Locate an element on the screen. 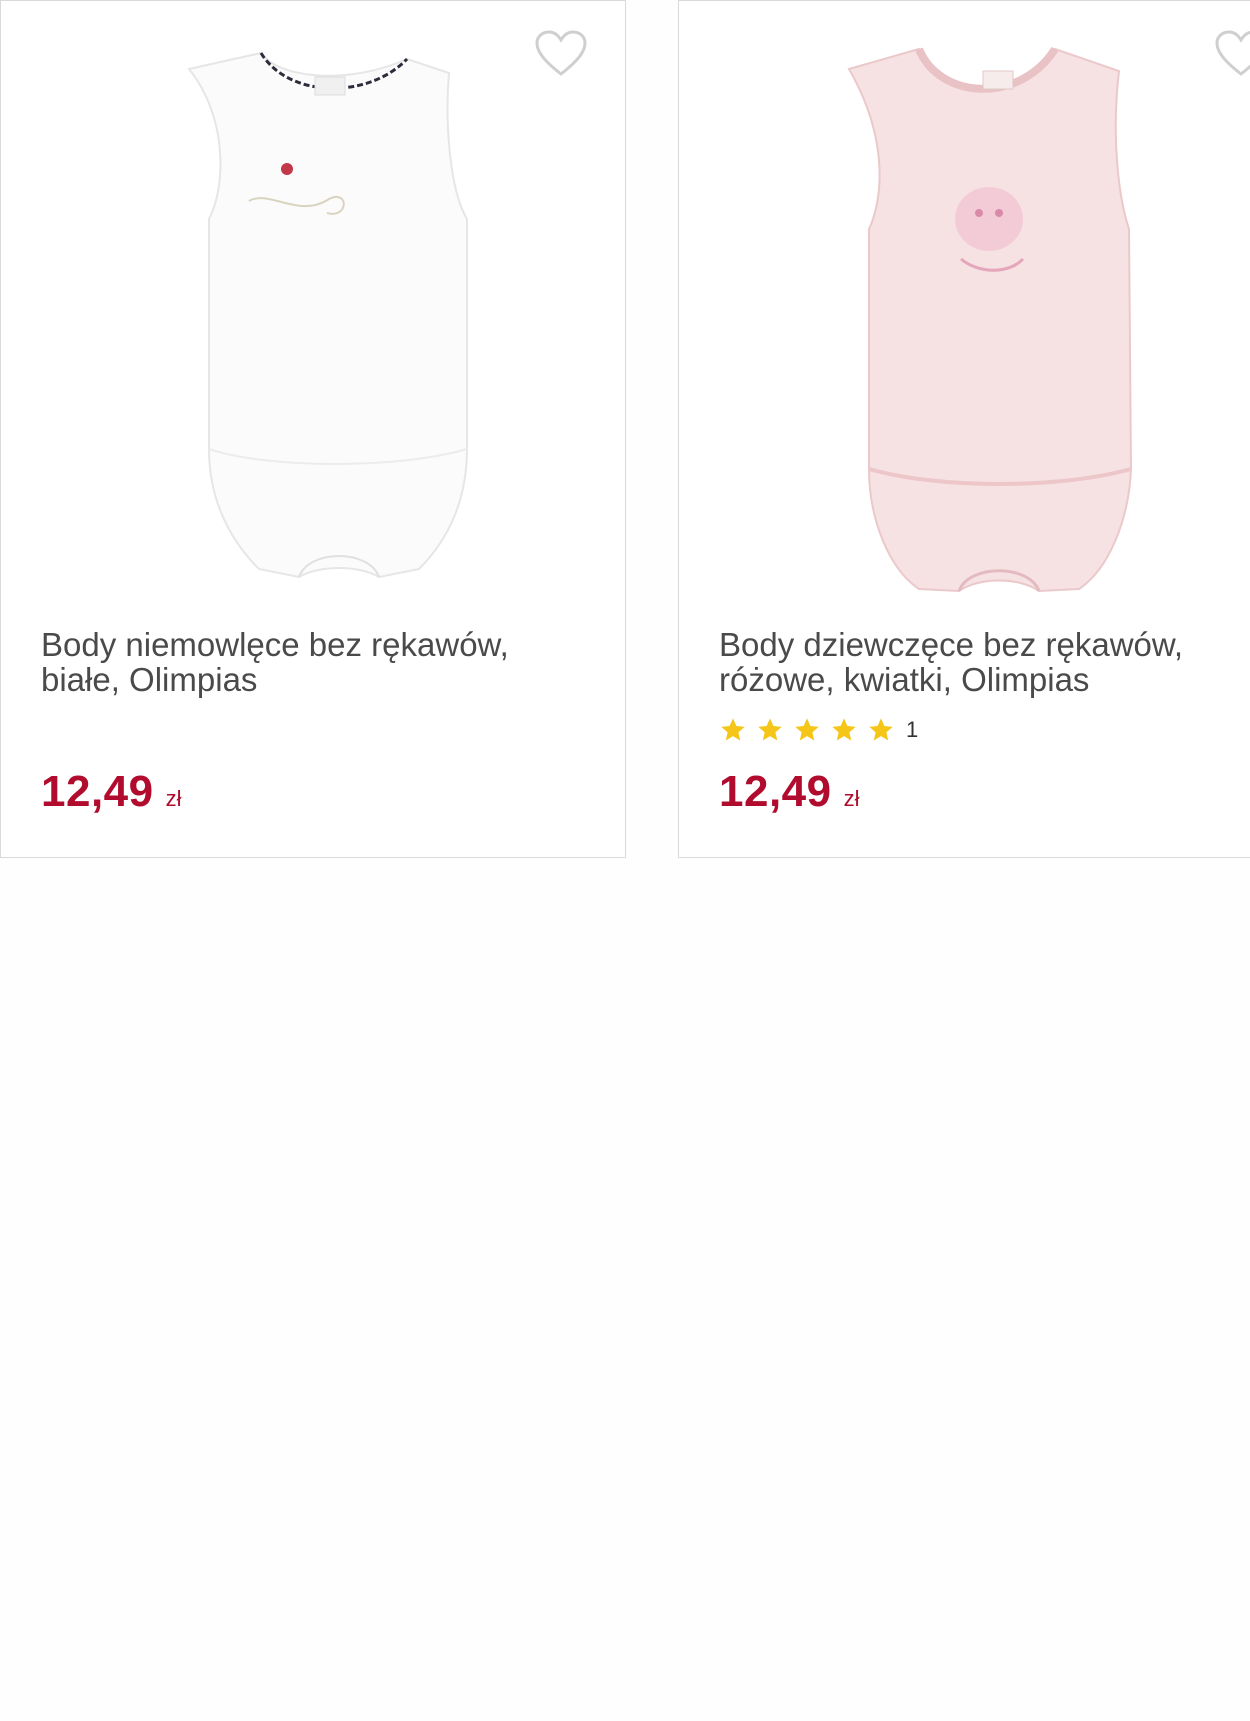  product-rating: 1 is located at coordinates (818, 730).